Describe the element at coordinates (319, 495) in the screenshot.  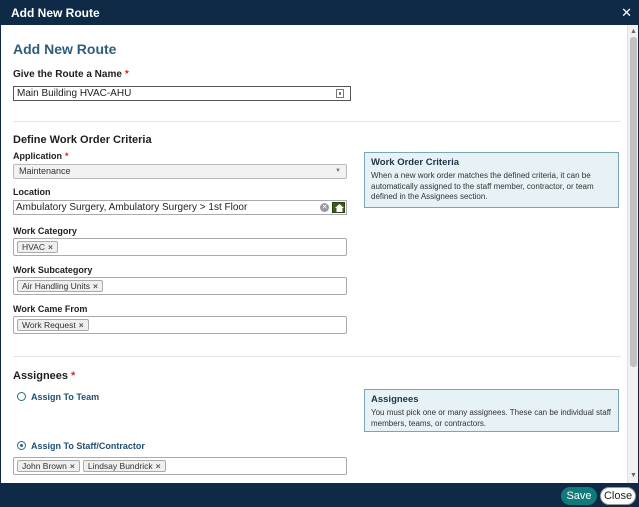
I see `dialog-footer: Save Close` at that location.